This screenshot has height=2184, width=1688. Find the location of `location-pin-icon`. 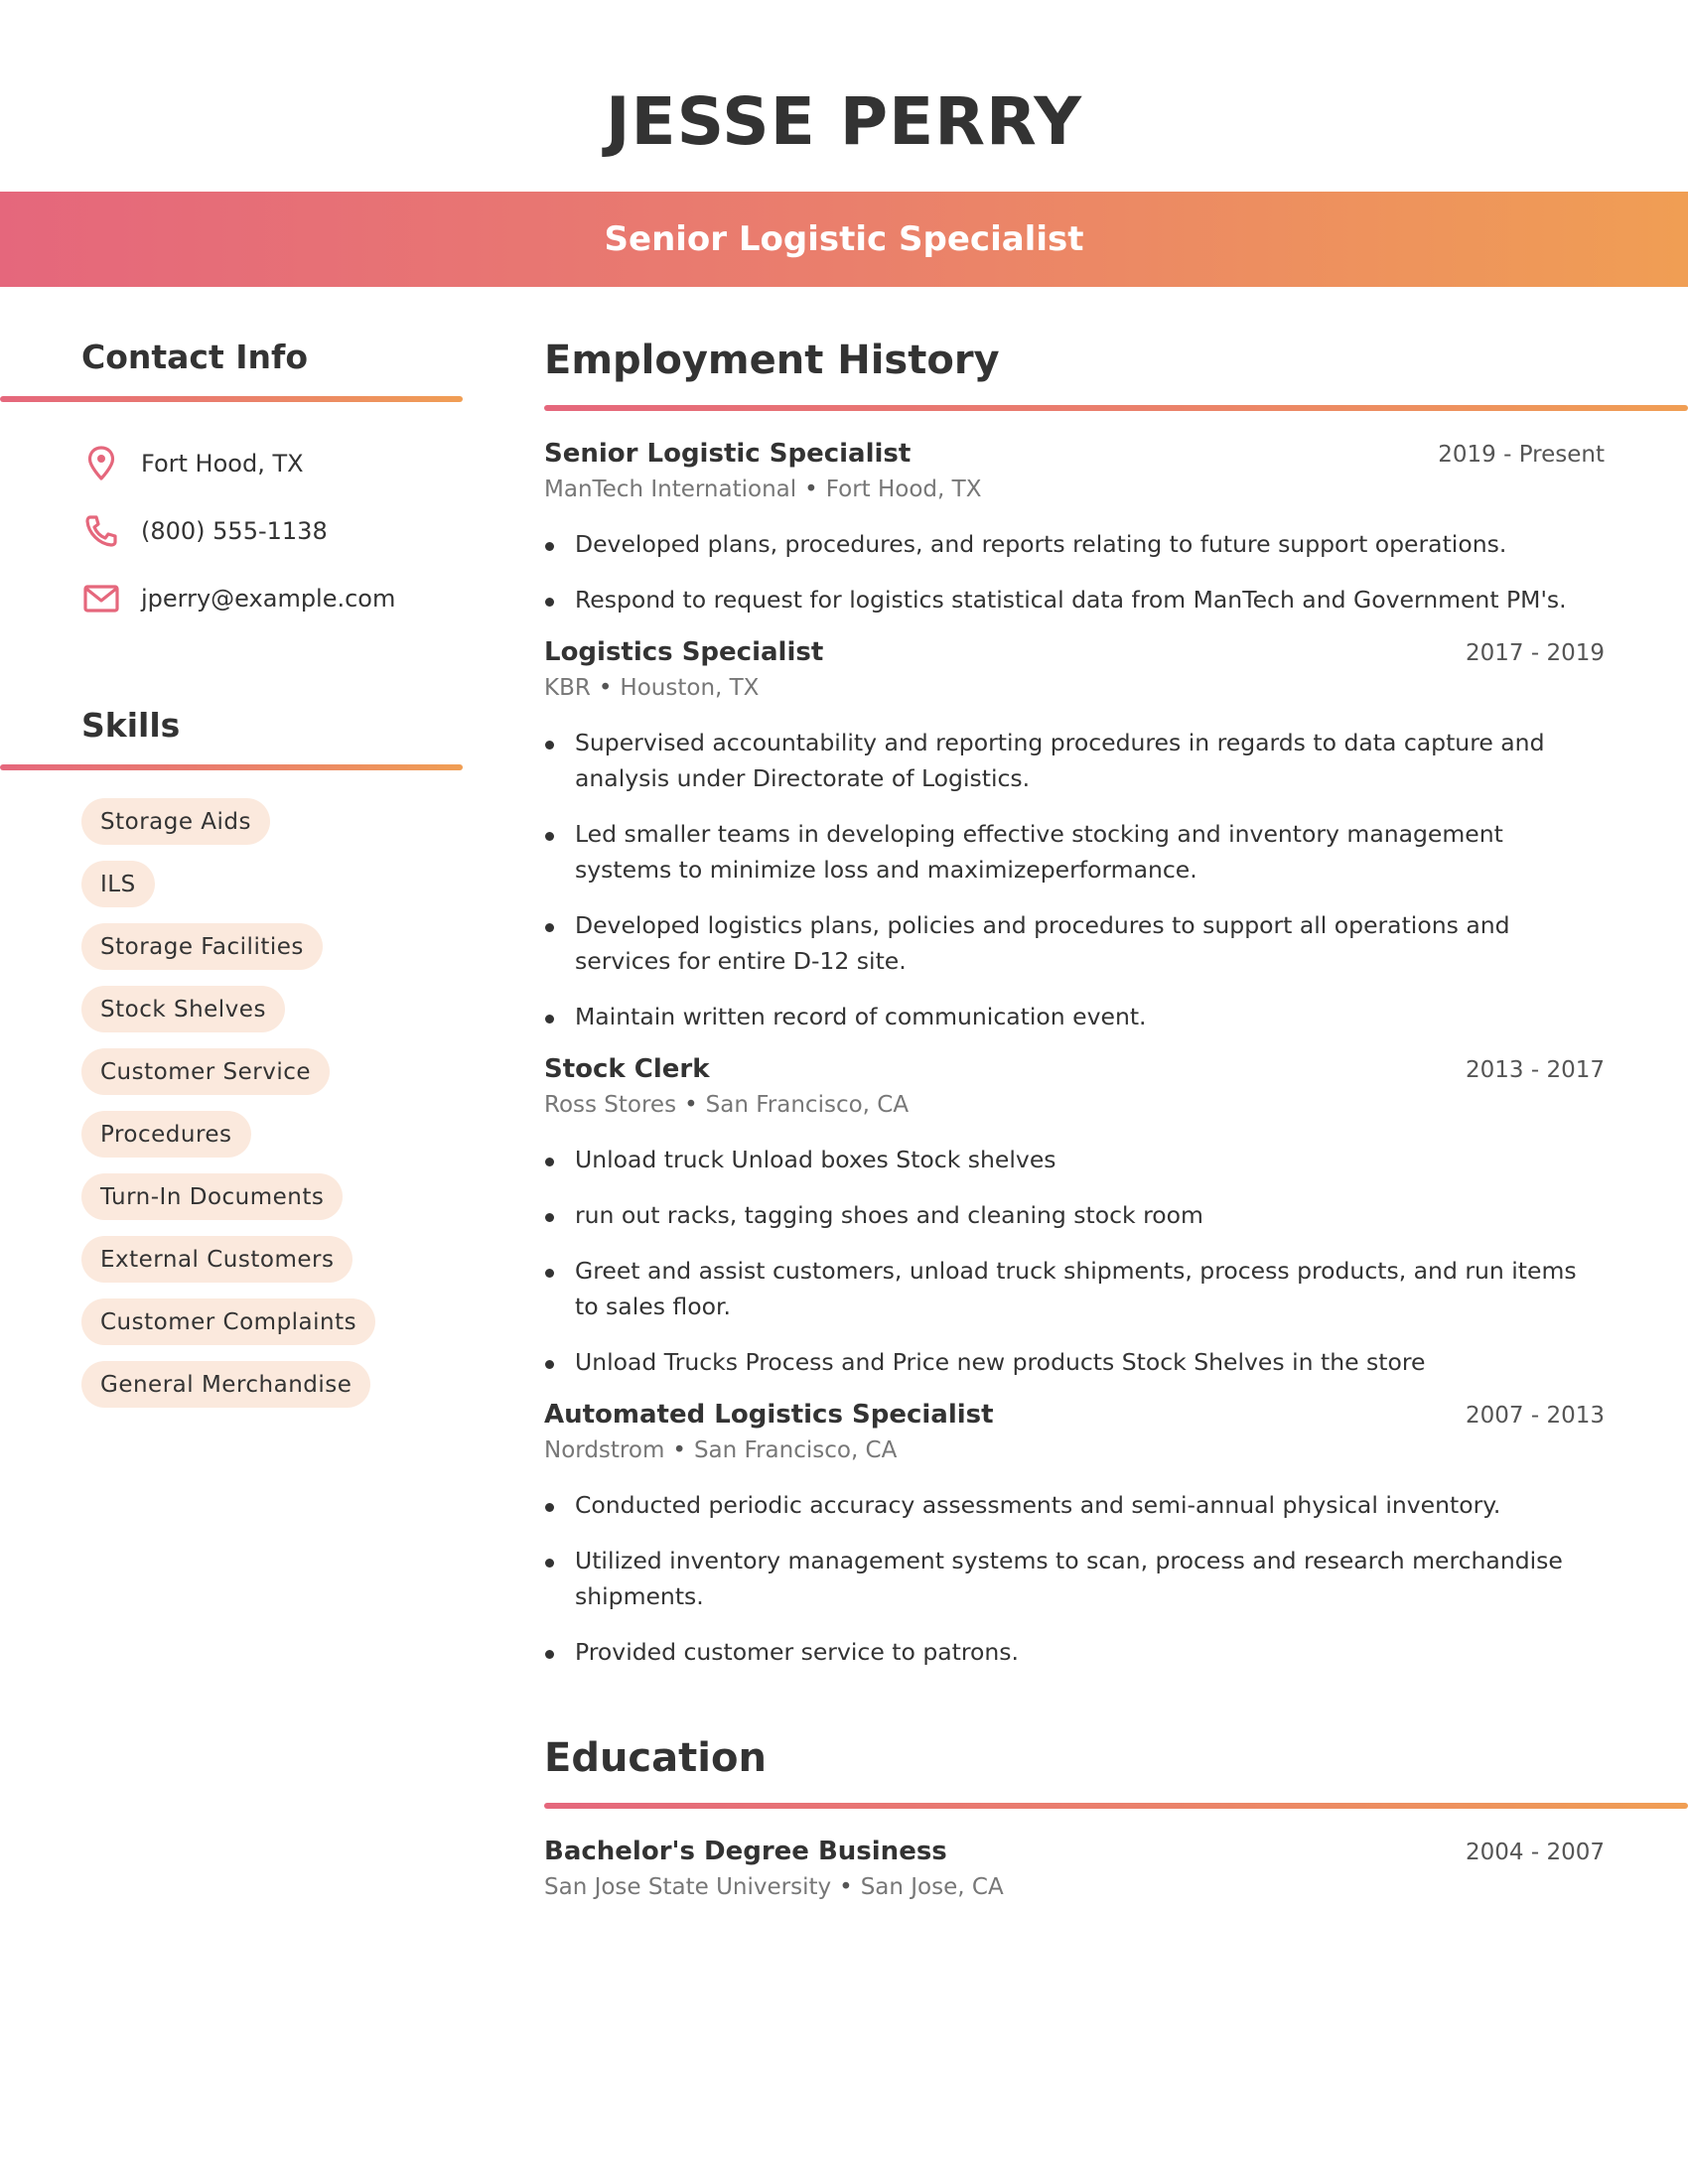

location-pin-icon is located at coordinates (101, 463).